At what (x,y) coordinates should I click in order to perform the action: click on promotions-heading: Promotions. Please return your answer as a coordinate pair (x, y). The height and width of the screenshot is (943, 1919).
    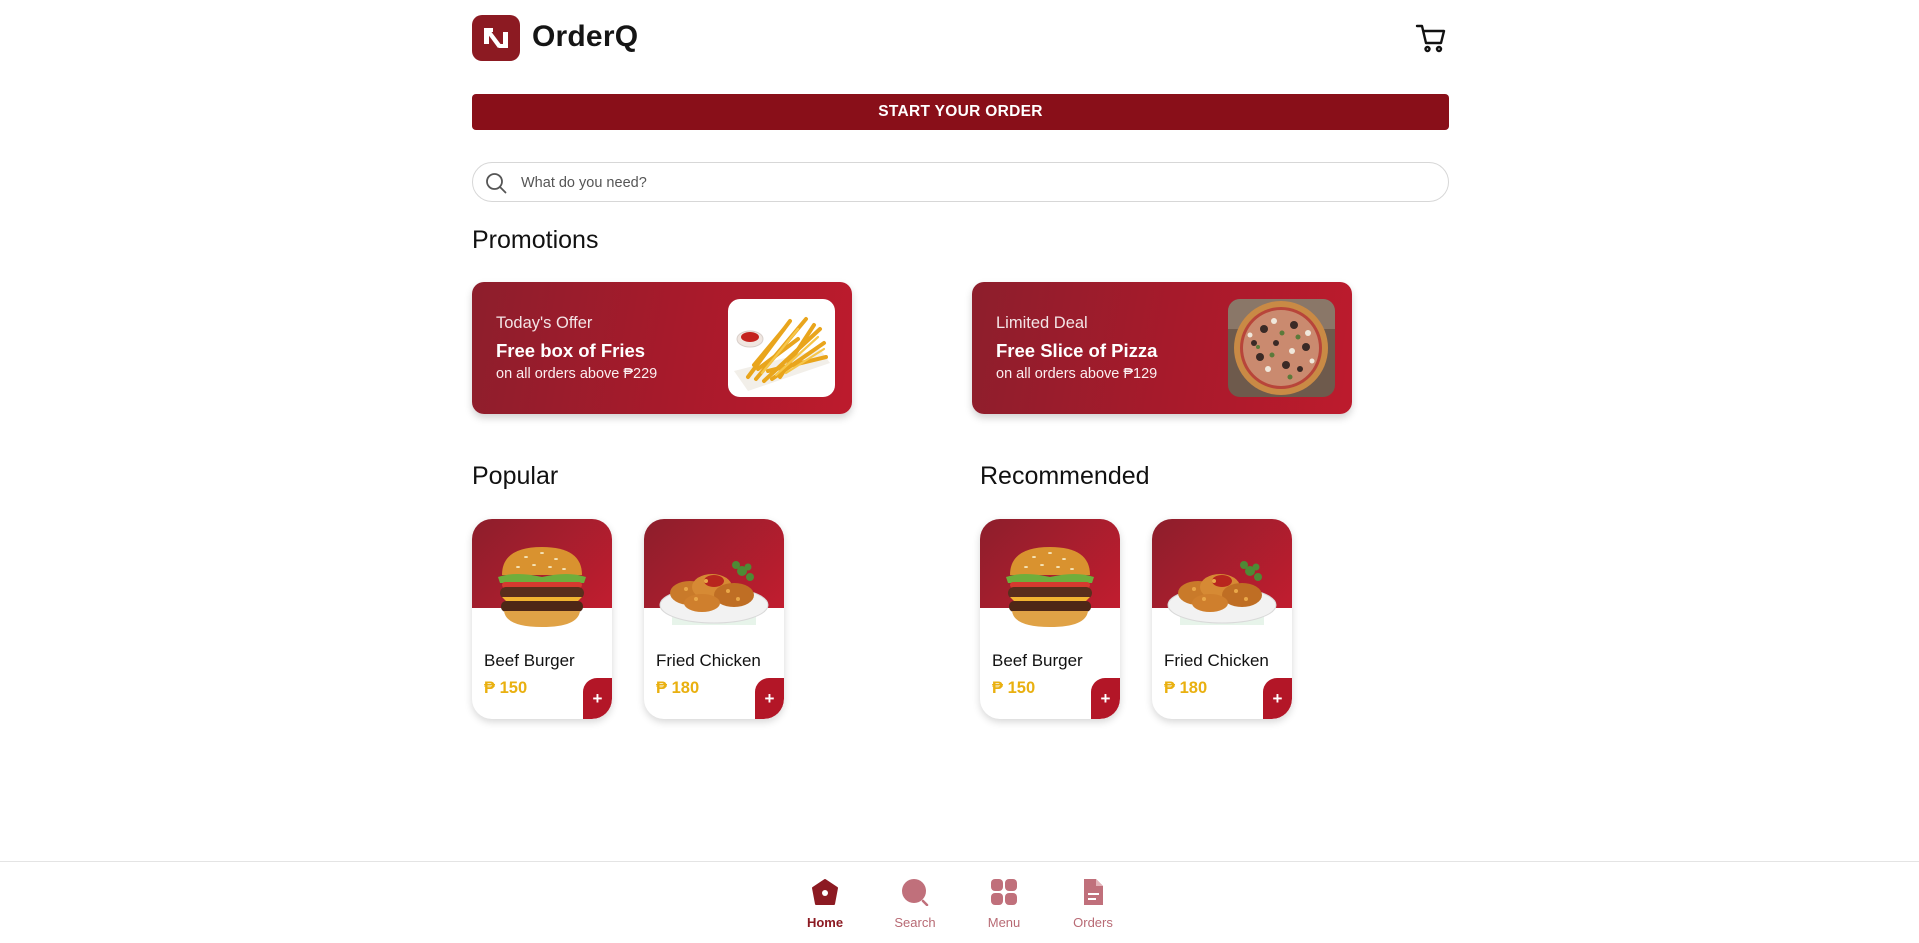
    Looking at the image, I should click on (535, 240).